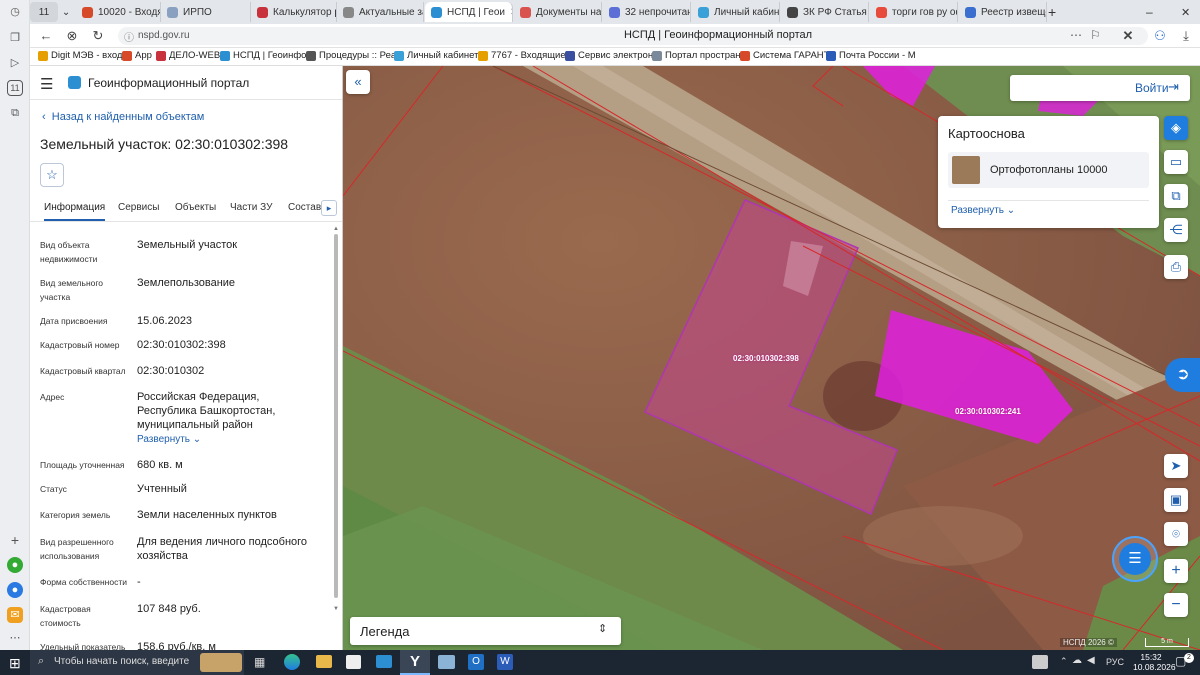  Describe the element at coordinates (15, 12) in the screenshot. I see `history-icon: ◷` at that location.